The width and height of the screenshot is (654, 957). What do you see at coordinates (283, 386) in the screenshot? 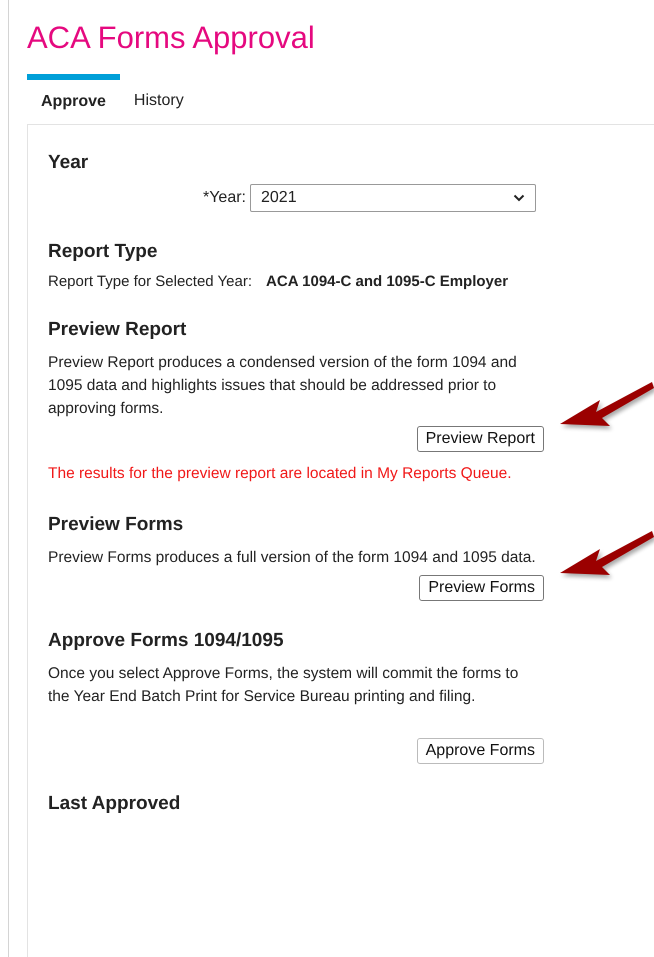
I see `section-description: Preview Report produces a condensed version of the form 1094 and 1095 data and highlights issues that should be addressed prior to approving forms.` at bounding box center [283, 386].